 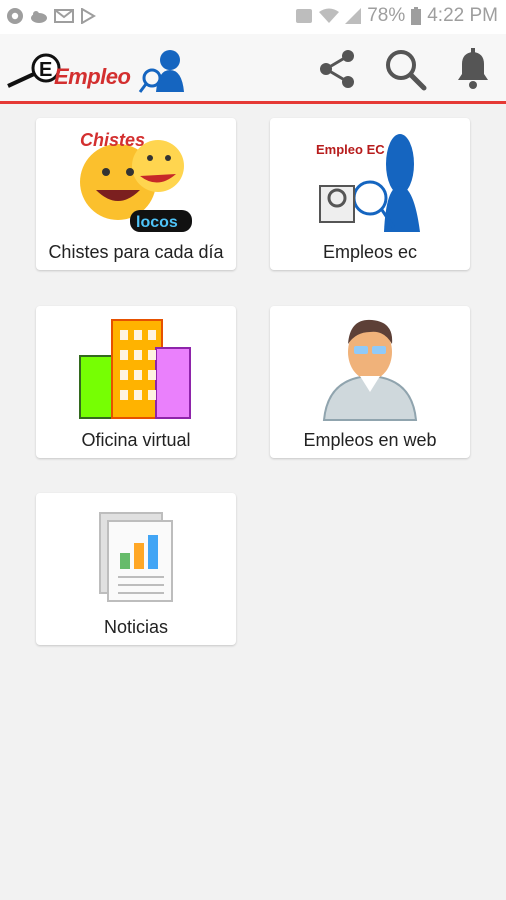 What do you see at coordinates (92, 76) in the screenshot?
I see `logo-text: Empleo` at bounding box center [92, 76].